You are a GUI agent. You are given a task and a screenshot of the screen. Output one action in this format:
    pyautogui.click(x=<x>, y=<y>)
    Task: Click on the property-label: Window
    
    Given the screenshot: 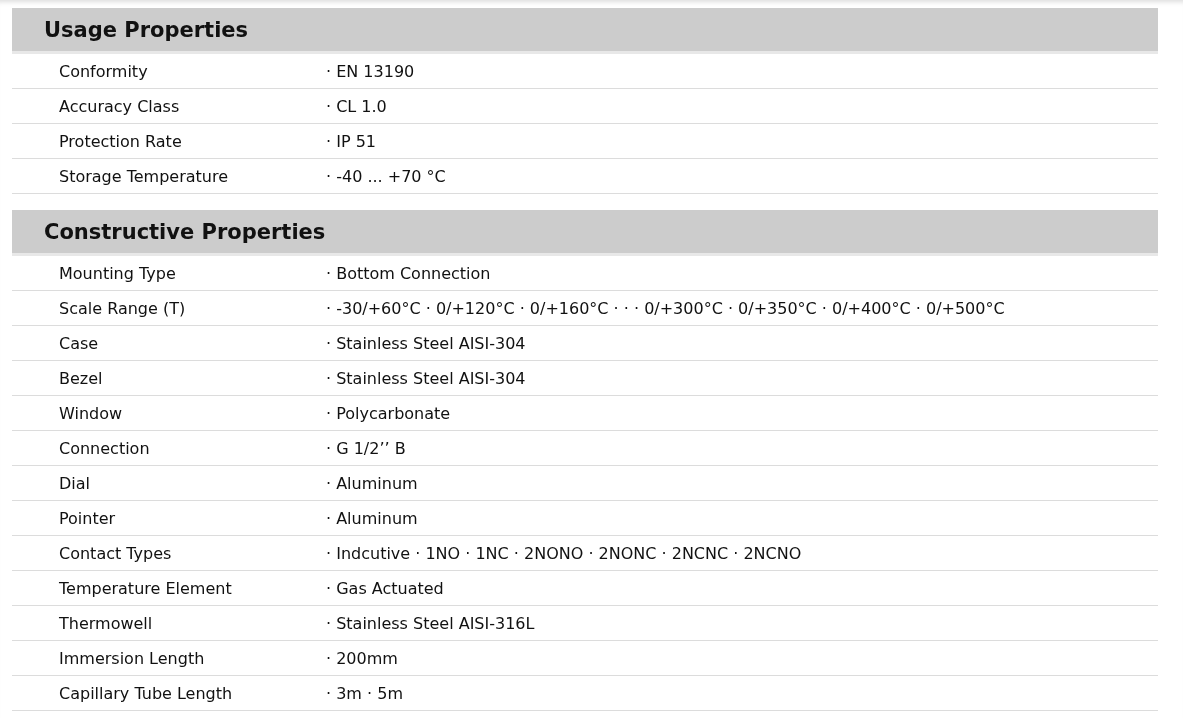 What is the action you would take?
    pyautogui.click(x=91, y=413)
    